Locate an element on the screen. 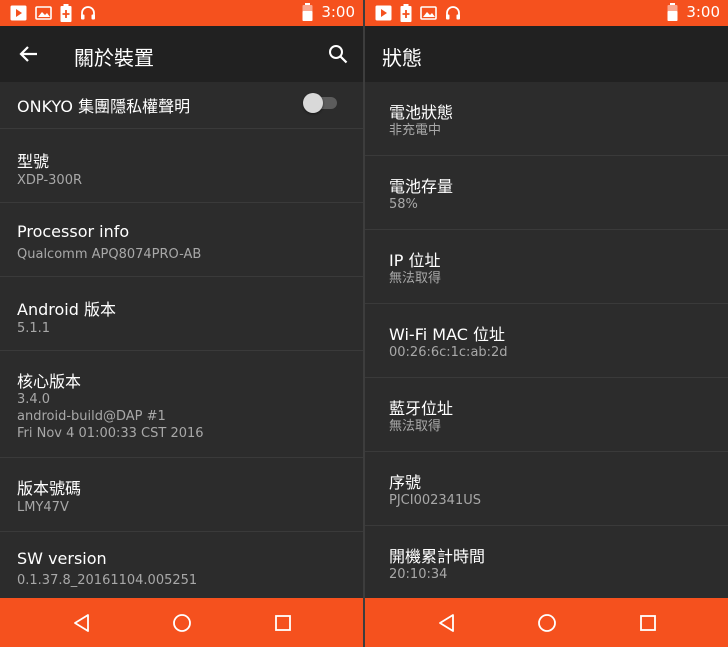 The image size is (728, 647). item-value: LMY47V is located at coordinates (43, 507).